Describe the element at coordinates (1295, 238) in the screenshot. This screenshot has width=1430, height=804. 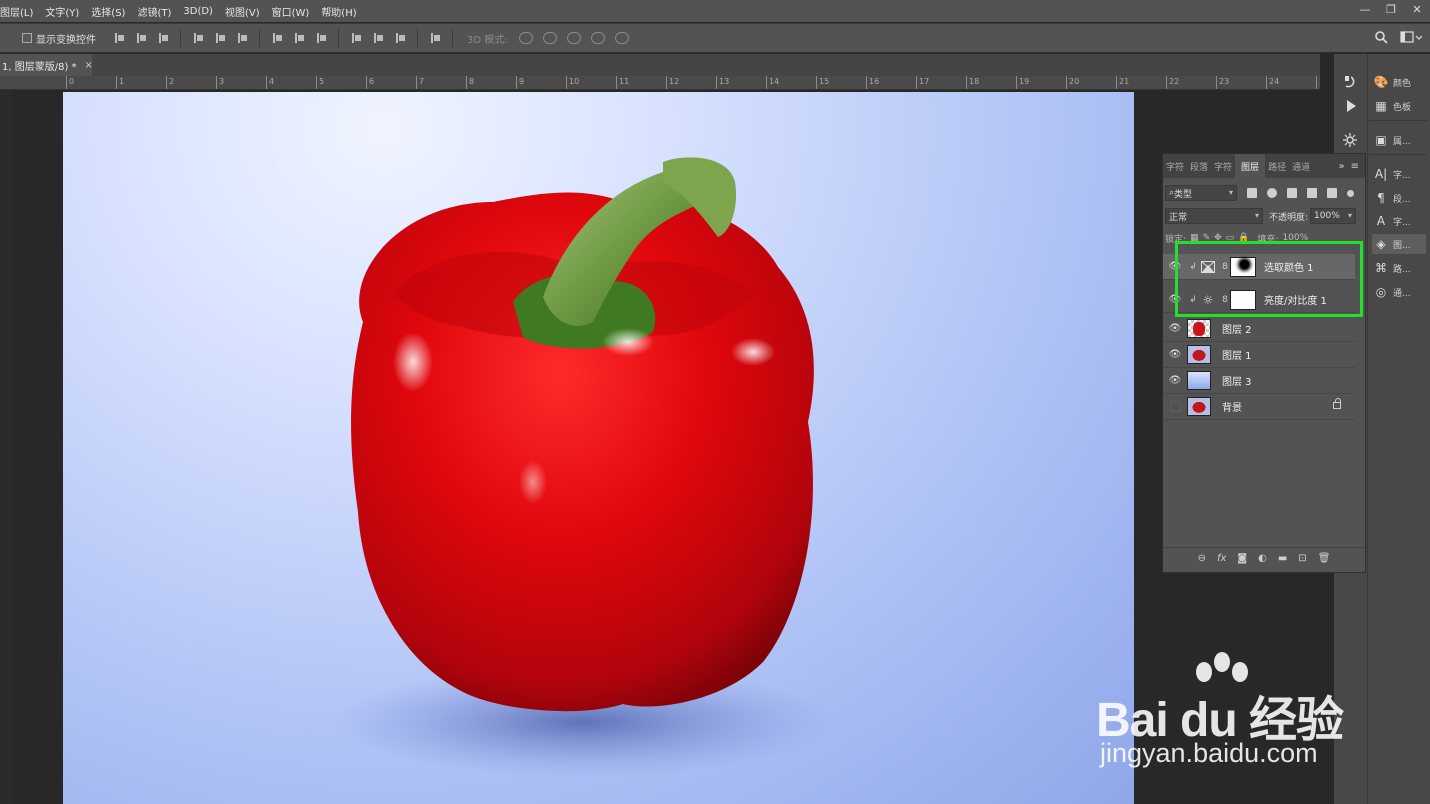
I see `fill-value: 100%` at that location.